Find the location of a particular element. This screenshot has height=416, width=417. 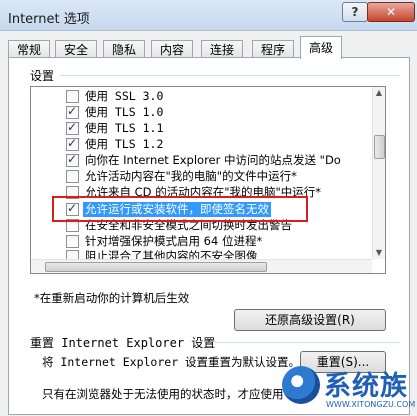

help-button: ? is located at coordinates (355, 12).